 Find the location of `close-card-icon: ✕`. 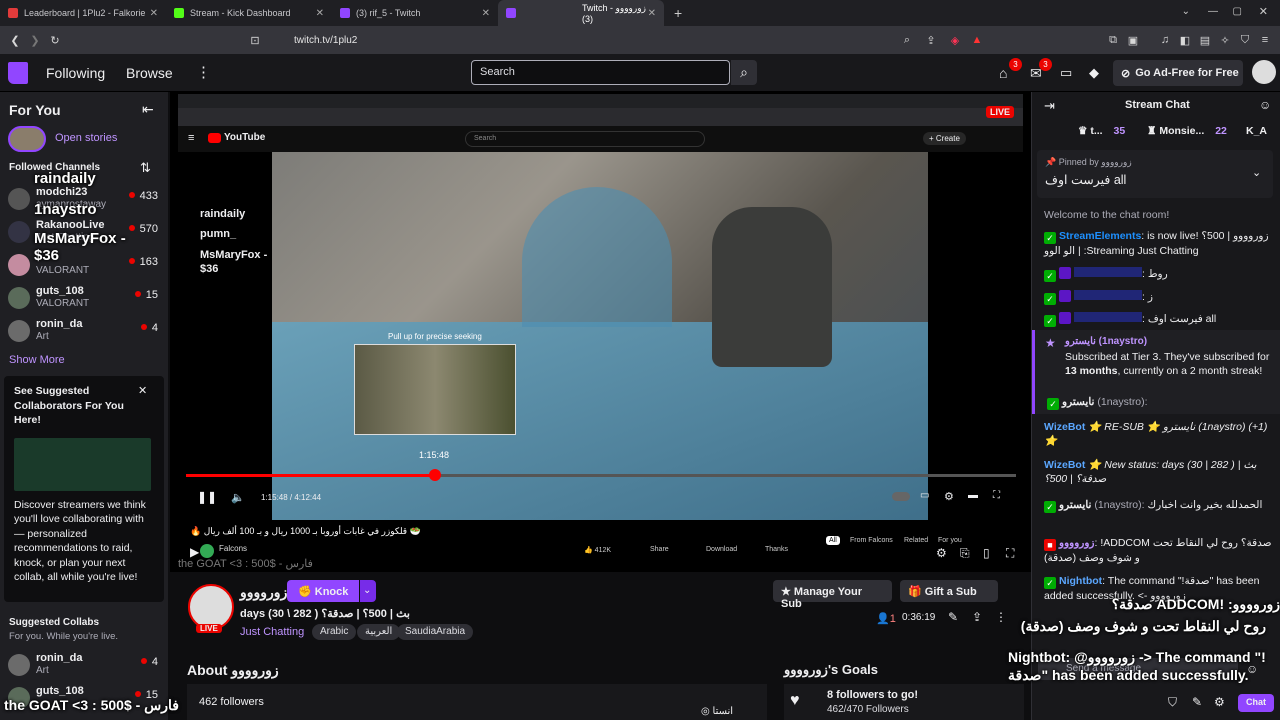

close-card-icon: ✕ is located at coordinates (142, 390).